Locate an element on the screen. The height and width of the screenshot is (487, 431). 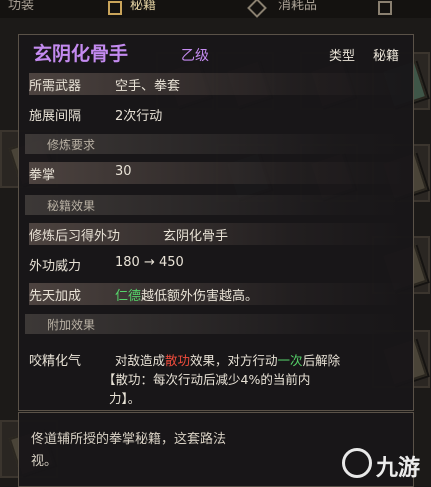
requirement-label: 拳掌 is located at coordinates (42, 175).